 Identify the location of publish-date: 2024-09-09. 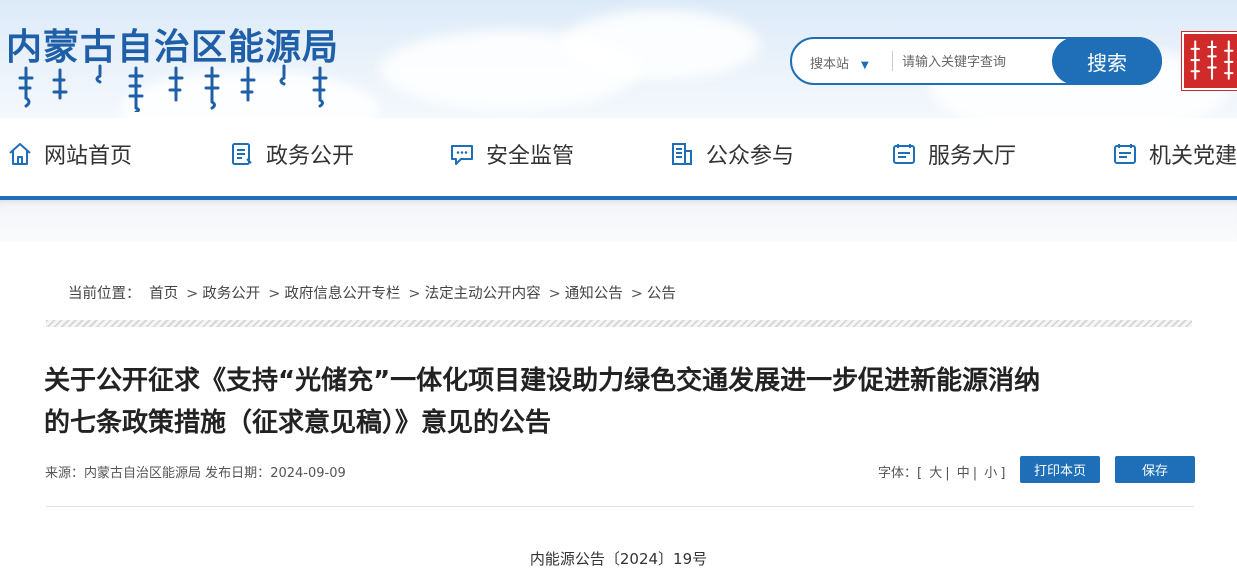
(308, 473).